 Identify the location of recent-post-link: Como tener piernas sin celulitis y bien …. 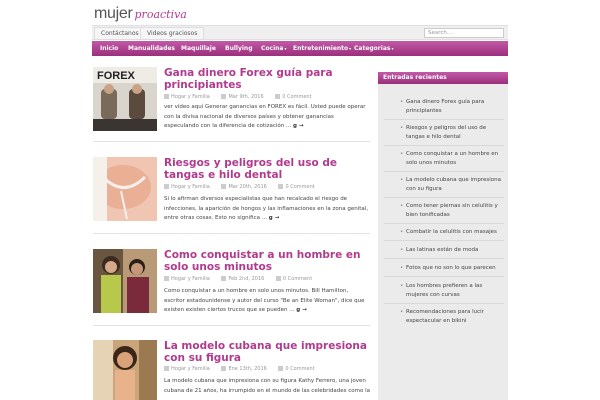
(443, 211).